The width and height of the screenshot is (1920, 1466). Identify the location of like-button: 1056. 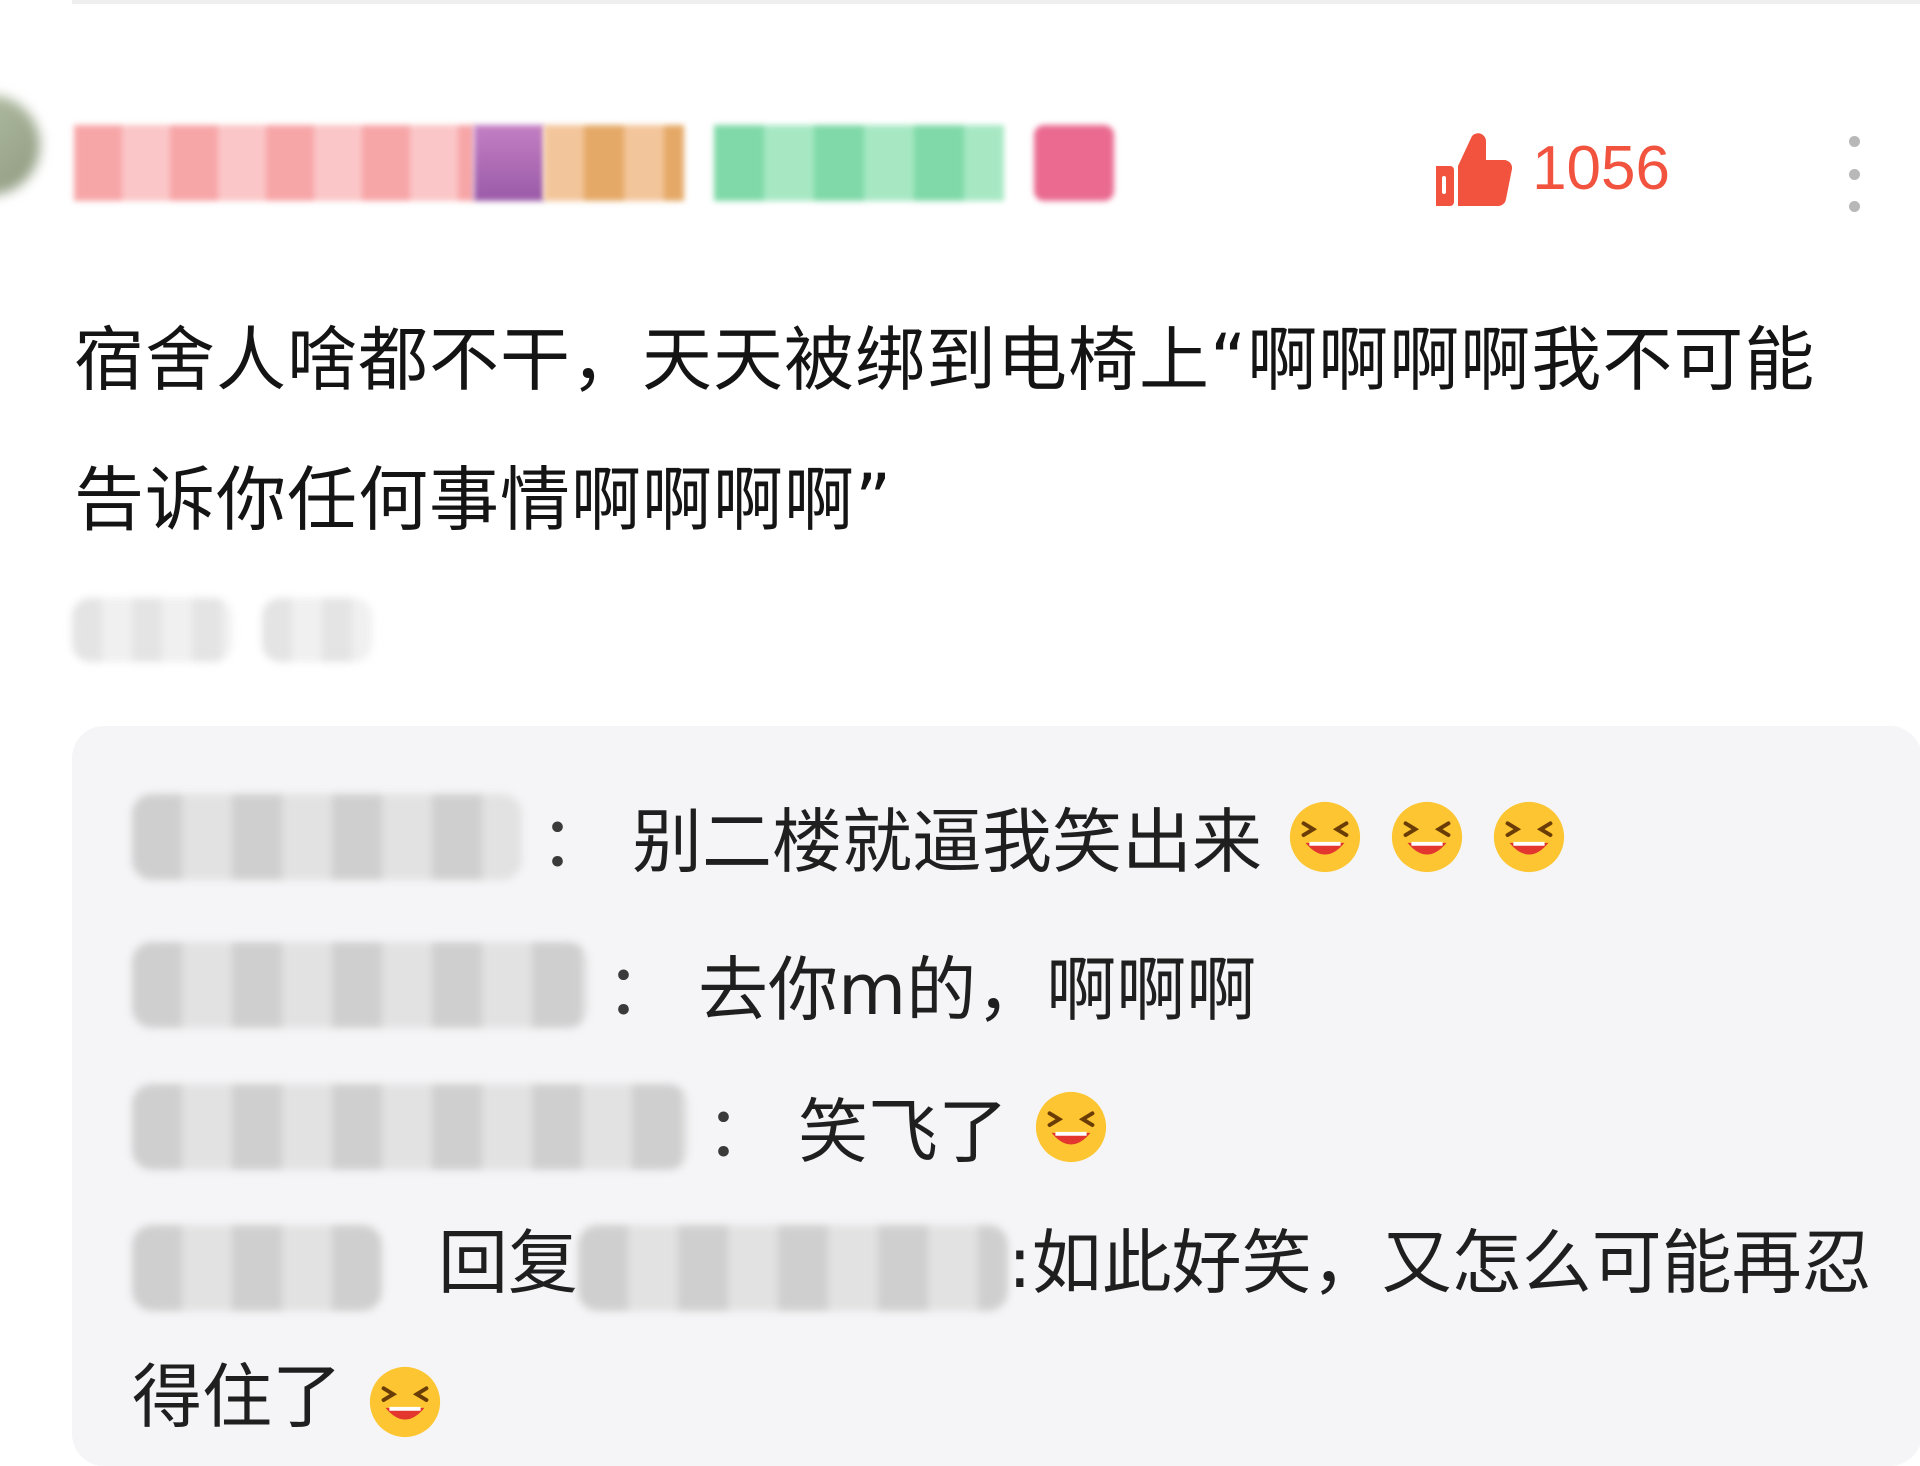
(1551, 169).